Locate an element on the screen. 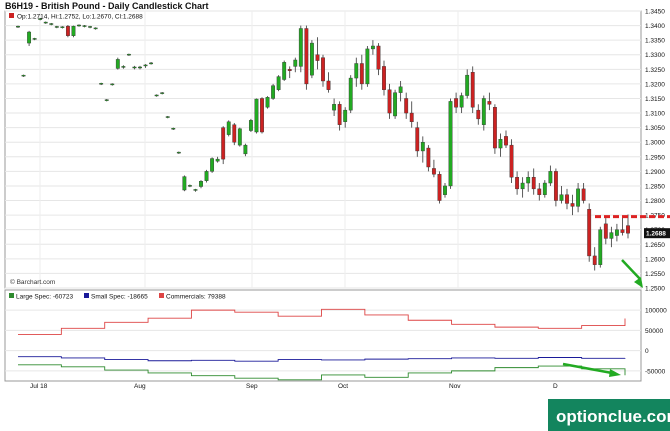 This screenshot has height=431, width=670. cot-tick-label: 100000 is located at coordinates (656, 311).